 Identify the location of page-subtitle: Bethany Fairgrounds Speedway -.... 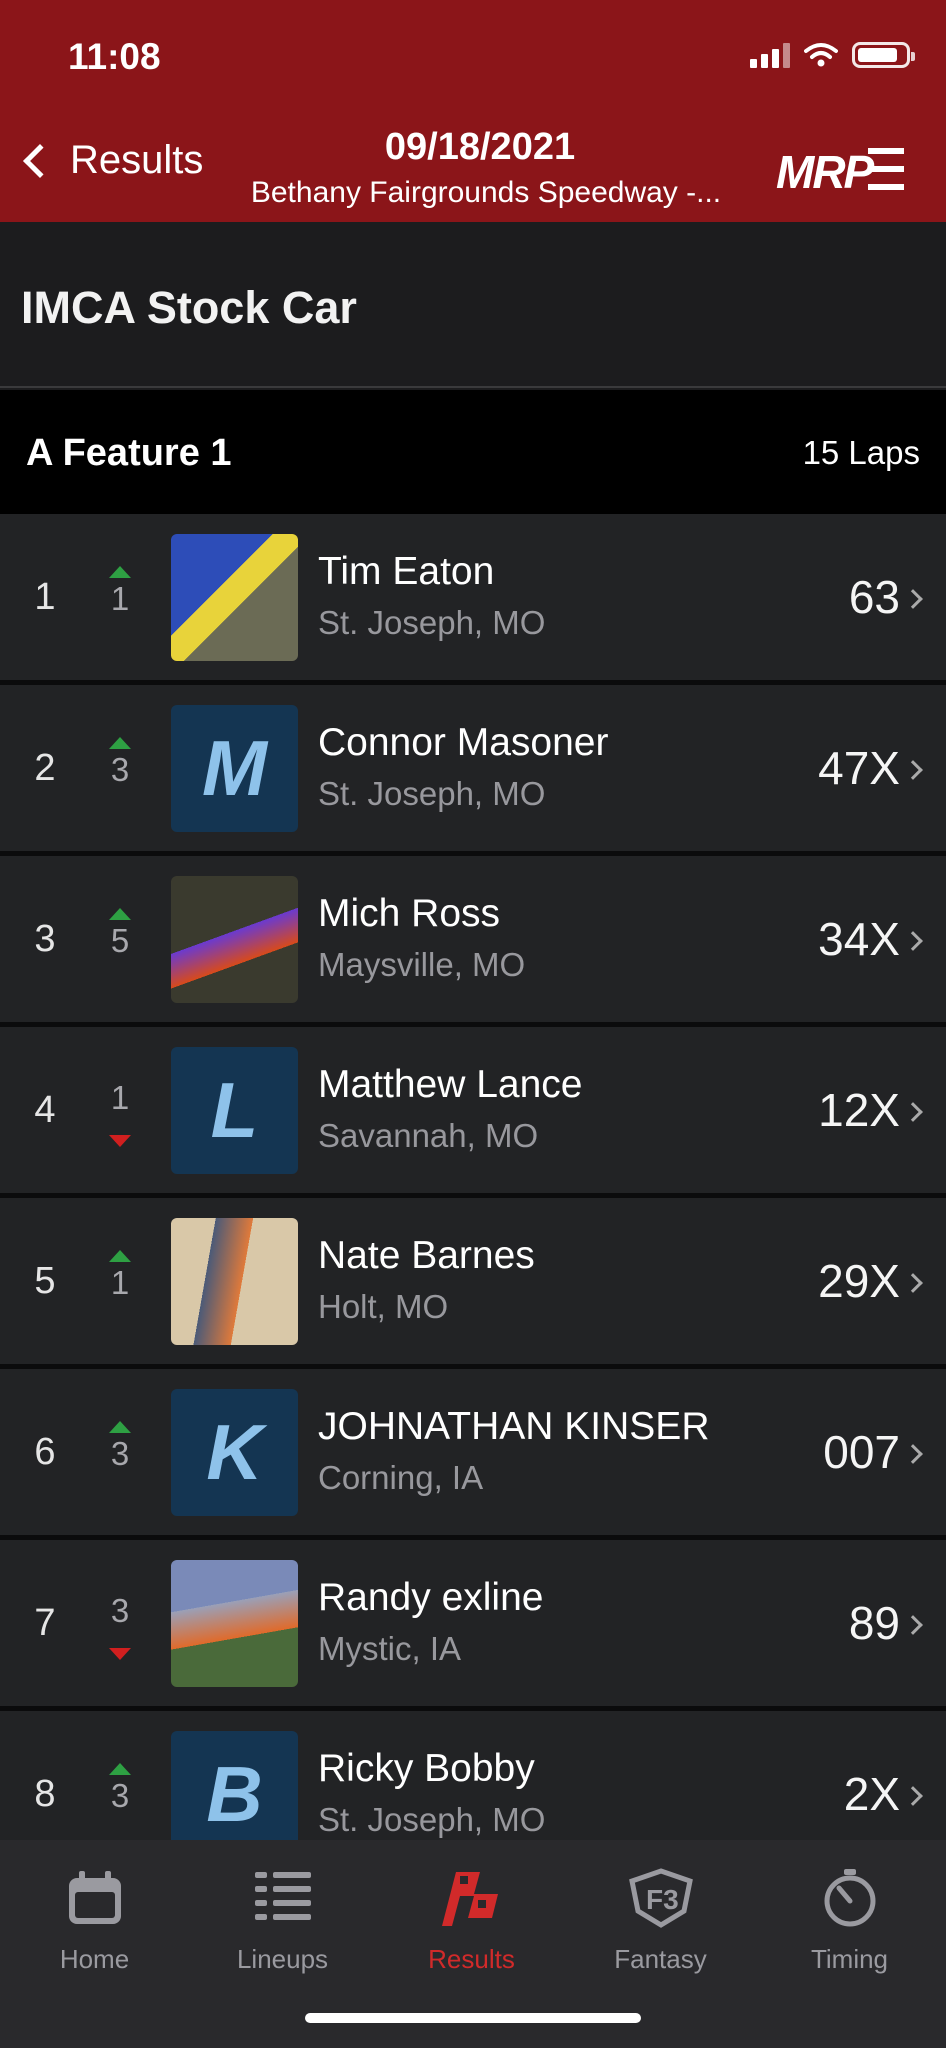
(486, 192).